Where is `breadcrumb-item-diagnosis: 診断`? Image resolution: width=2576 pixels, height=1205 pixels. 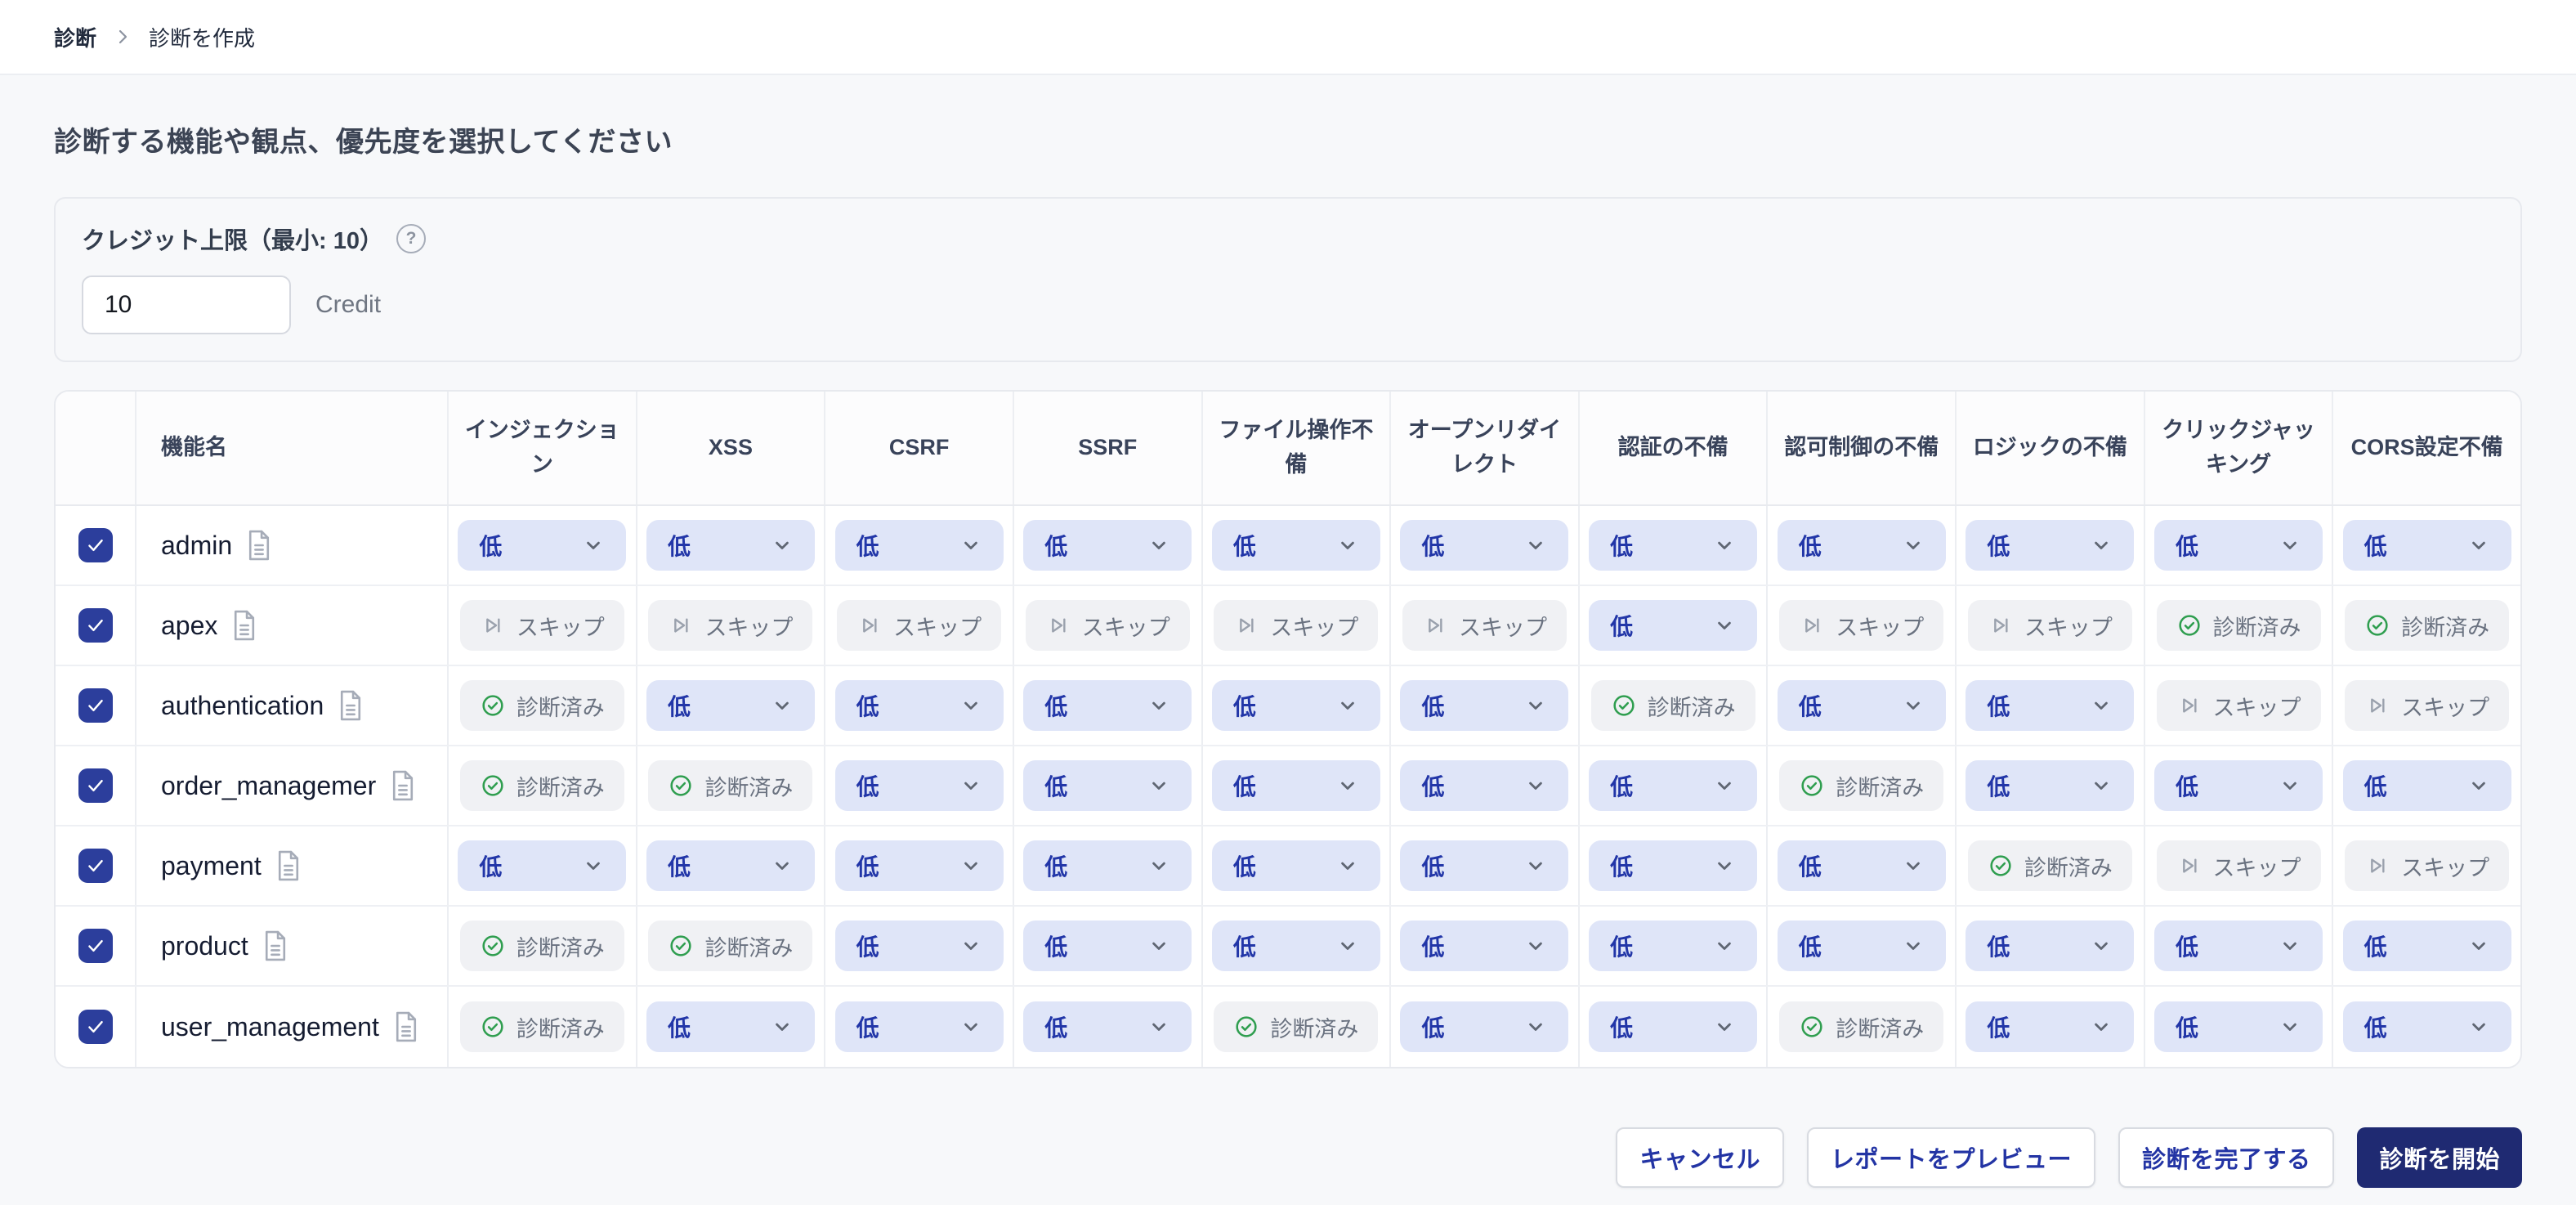 breadcrumb-item-diagnosis: 診断 is located at coordinates (75, 37).